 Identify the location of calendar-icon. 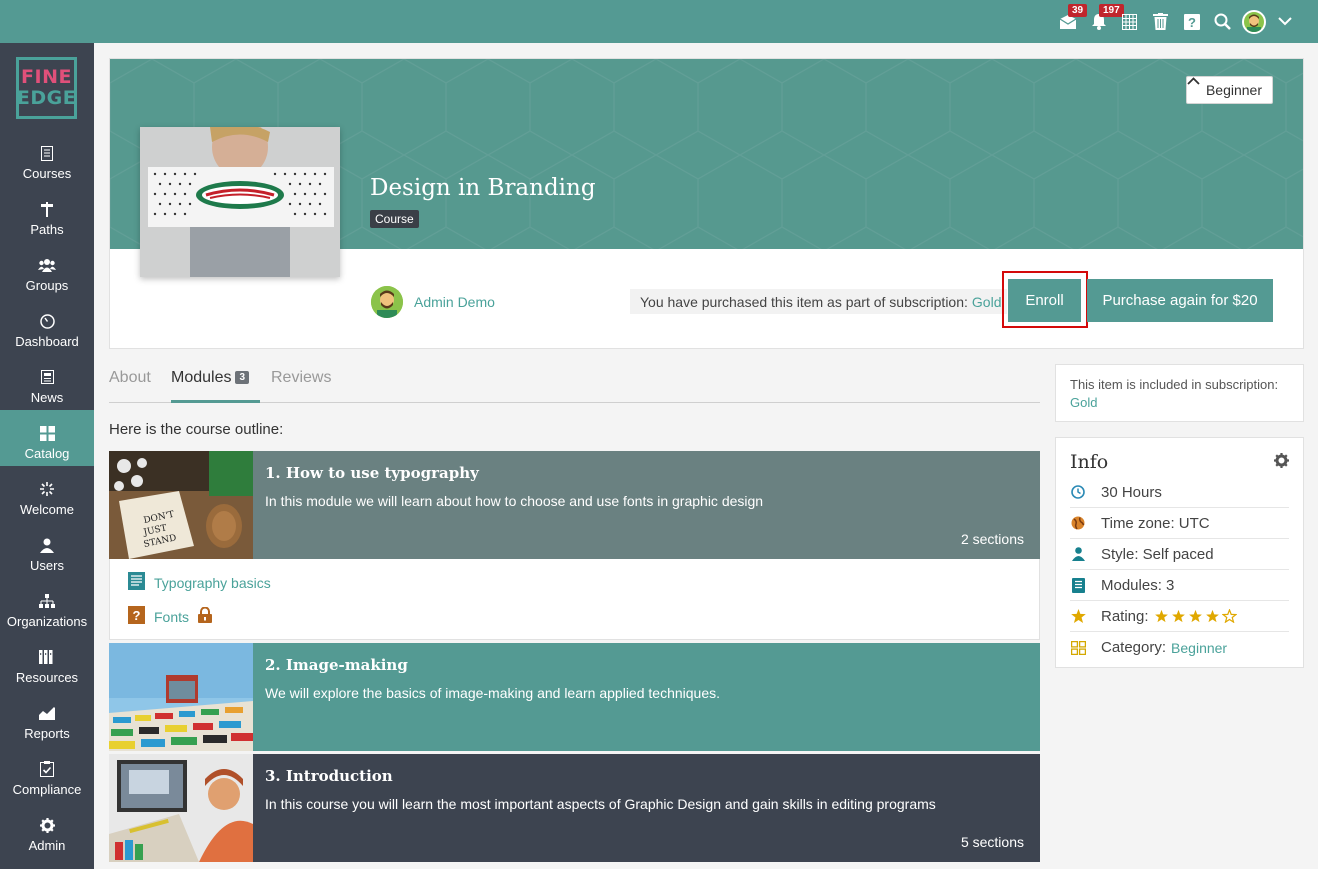
(1129, 21).